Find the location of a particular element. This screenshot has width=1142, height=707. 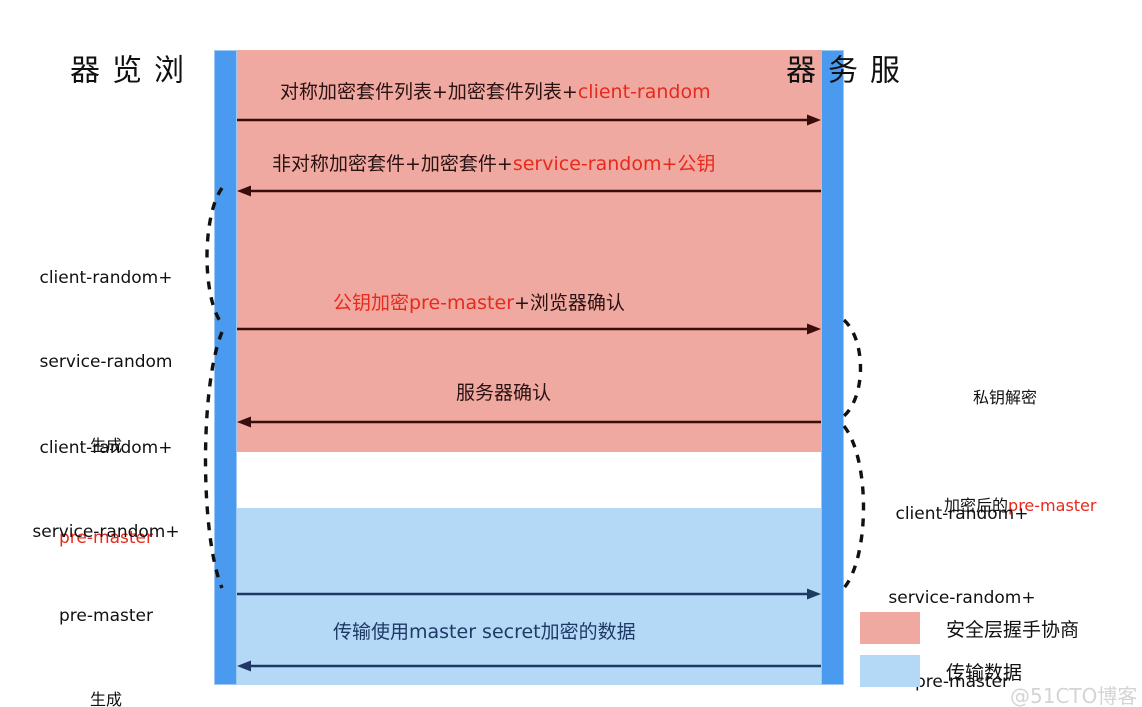

arrow-client-key-exchange is located at coordinates (529, 329).